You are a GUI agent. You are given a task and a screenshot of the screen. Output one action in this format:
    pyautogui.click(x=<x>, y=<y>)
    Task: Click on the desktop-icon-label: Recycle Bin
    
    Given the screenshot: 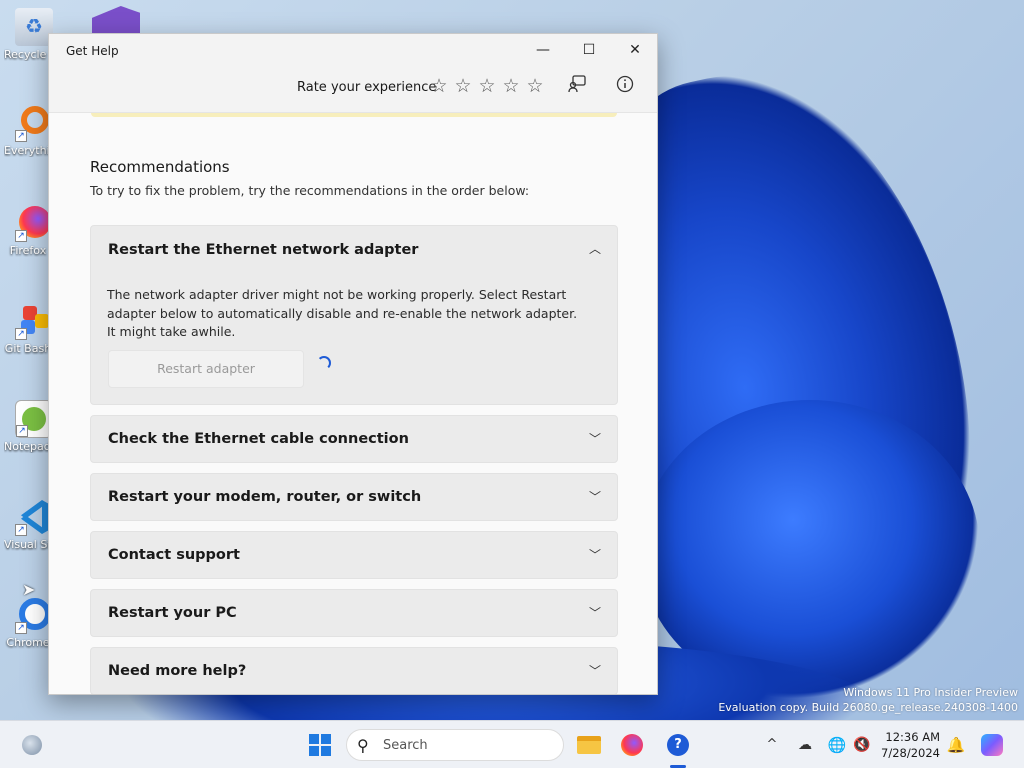 What is the action you would take?
    pyautogui.click(x=28, y=54)
    